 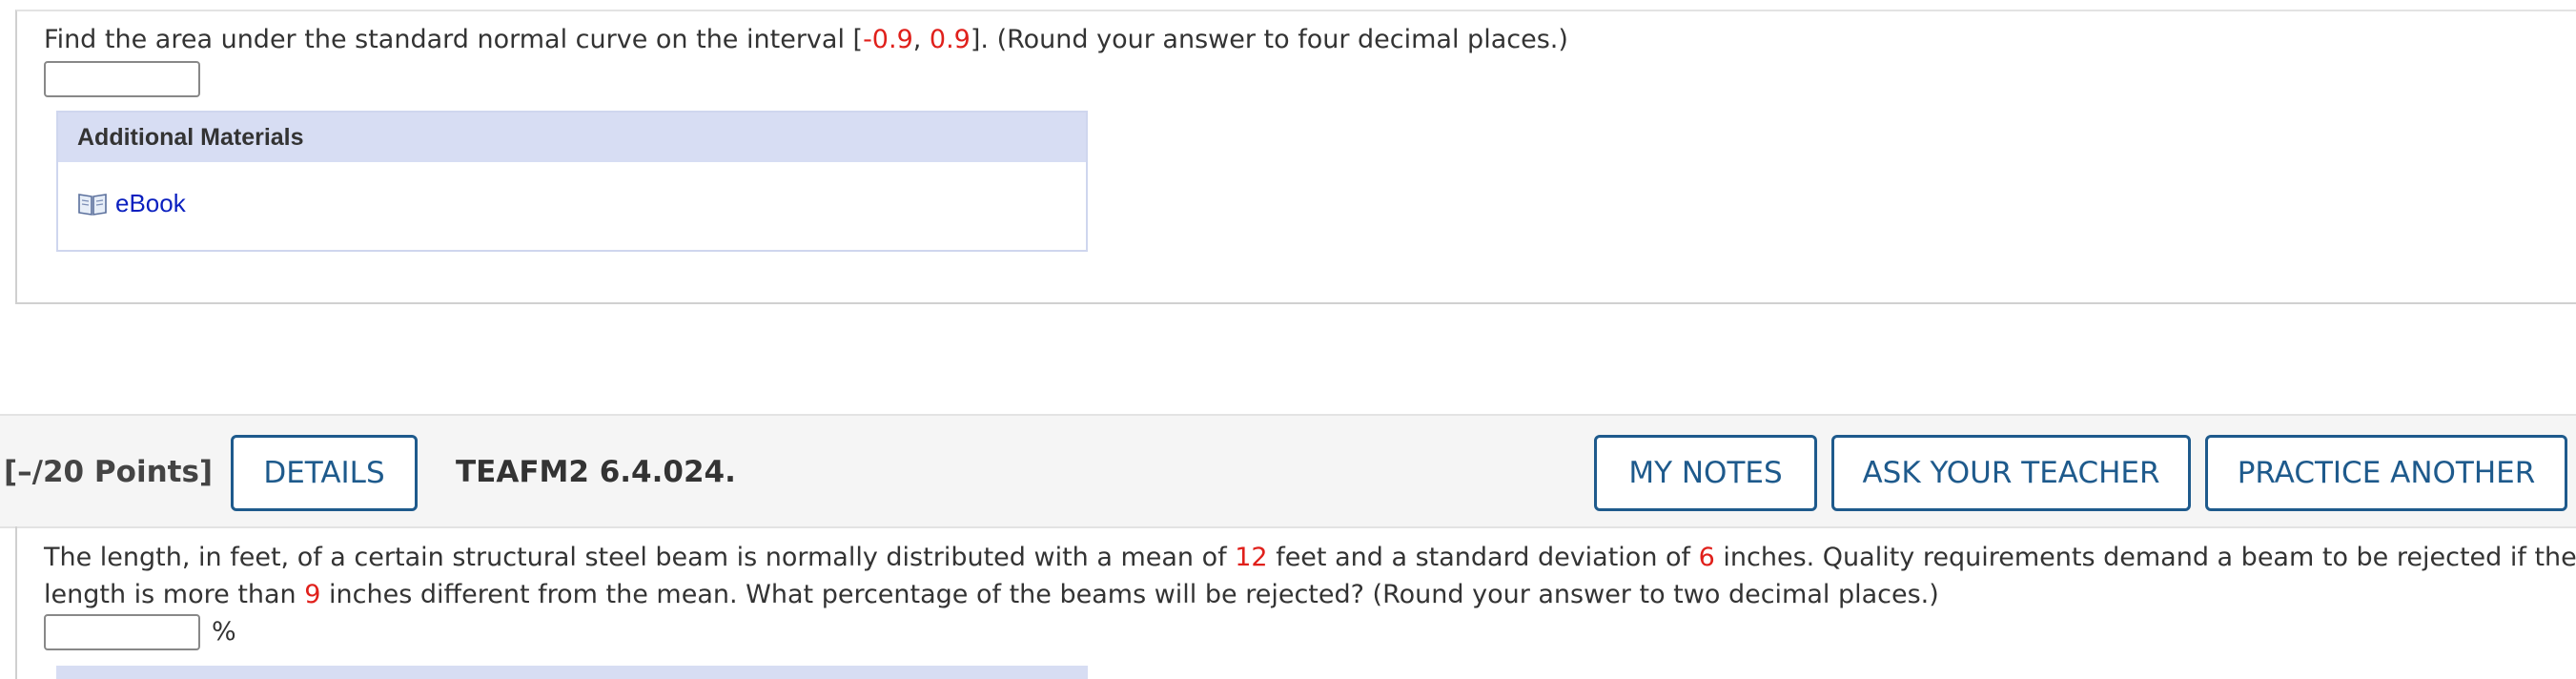 What do you see at coordinates (122, 632) in the screenshot?
I see `question-2-answer-input` at bounding box center [122, 632].